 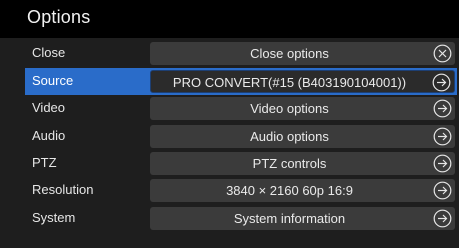 I want to click on close-options-label: Close options, so click(x=289, y=53).